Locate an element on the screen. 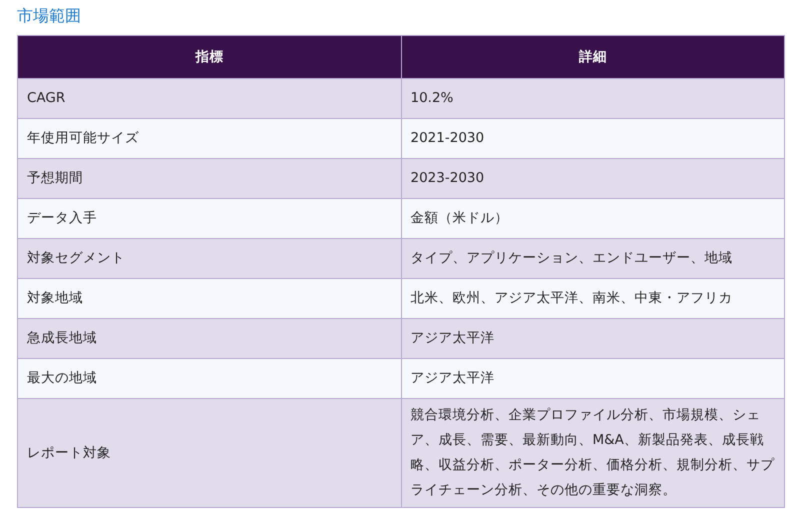 The image size is (787, 519). table-cell: 最大の地域 is located at coordinates (209, 378).